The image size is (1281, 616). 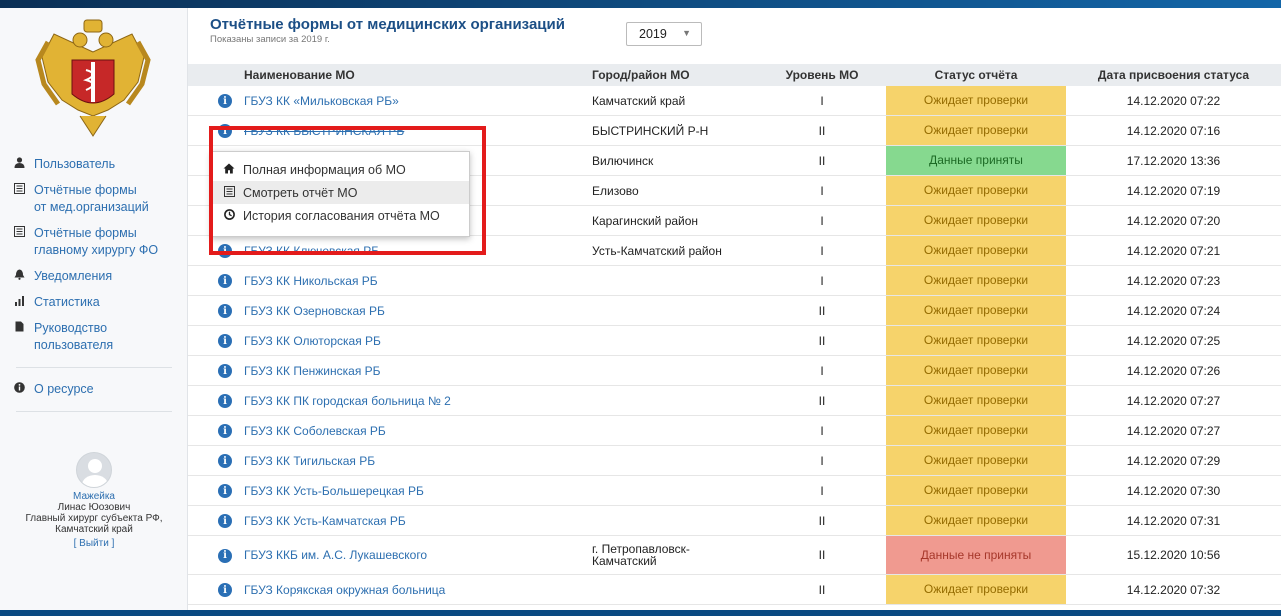 I want to click on report-status-cell: Данные приняты, so click(x=976, y=160).